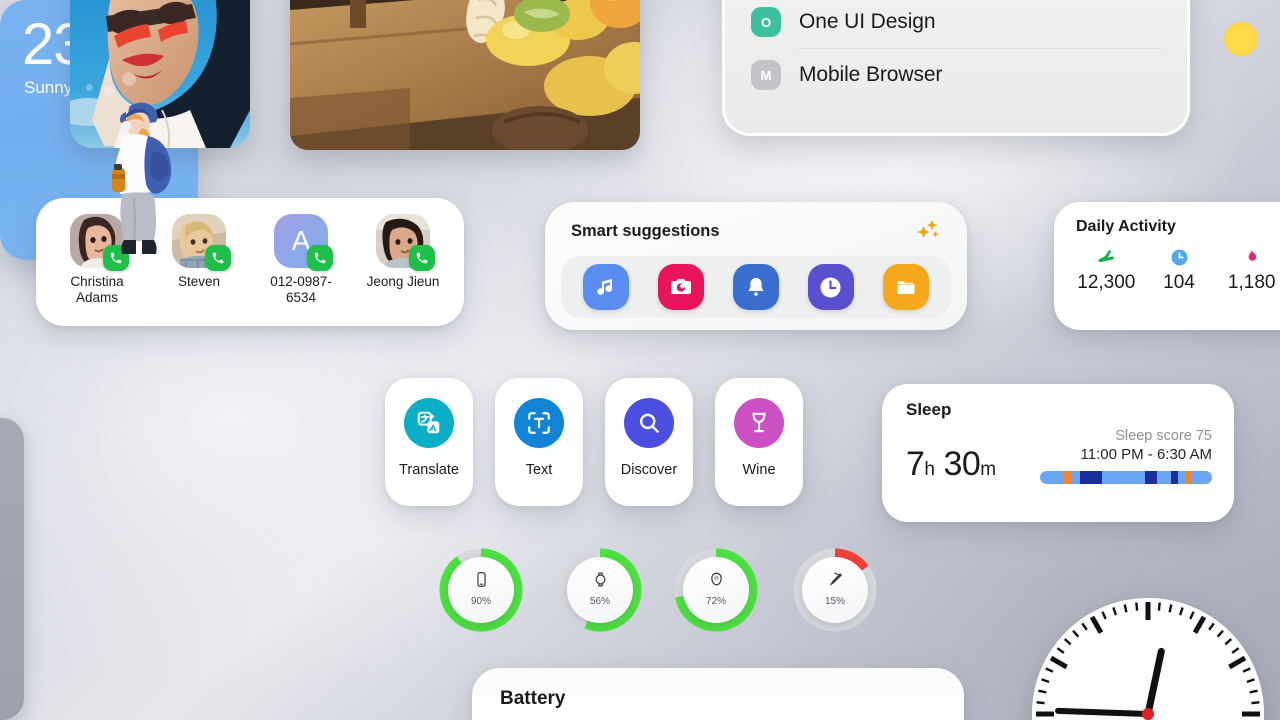 This screenshot has height=720, width=1280. Describe the element at coordinates (956, 75) in the screenshot. I see `app-list-item-mobile-browser: M Mobile Browser` at that location.